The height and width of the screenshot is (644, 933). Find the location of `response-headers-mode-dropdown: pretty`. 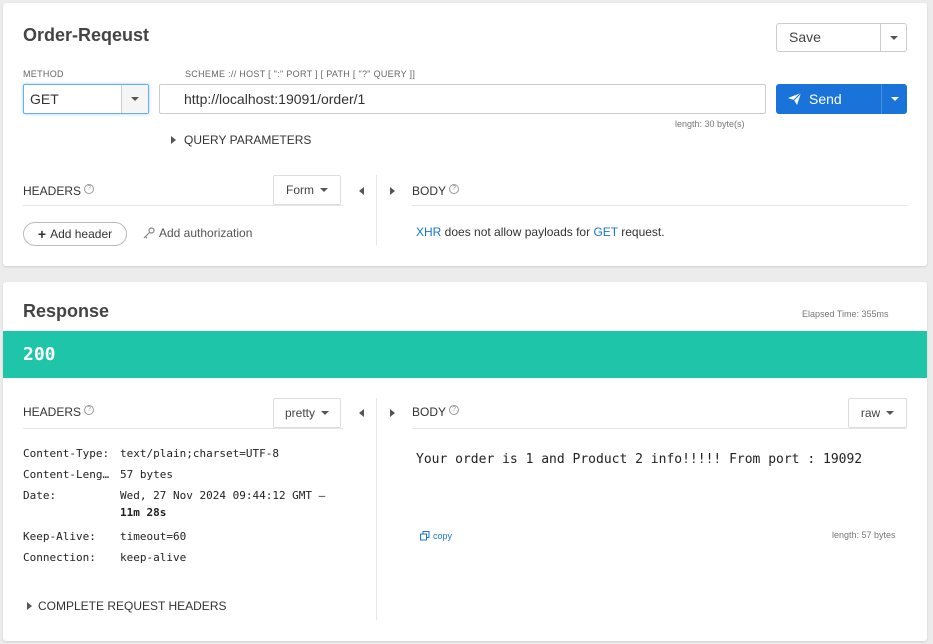

response-headers-mode-dropdown: pretty is located at coordinates (307, 413).